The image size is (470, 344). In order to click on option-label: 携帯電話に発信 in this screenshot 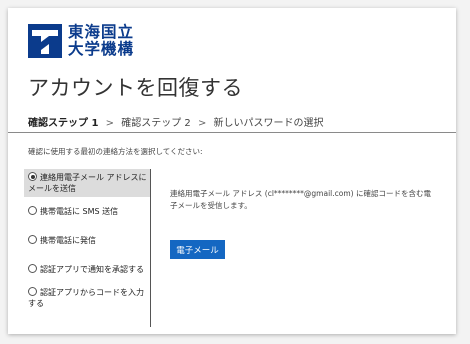, I will do `click(68, 240)`.